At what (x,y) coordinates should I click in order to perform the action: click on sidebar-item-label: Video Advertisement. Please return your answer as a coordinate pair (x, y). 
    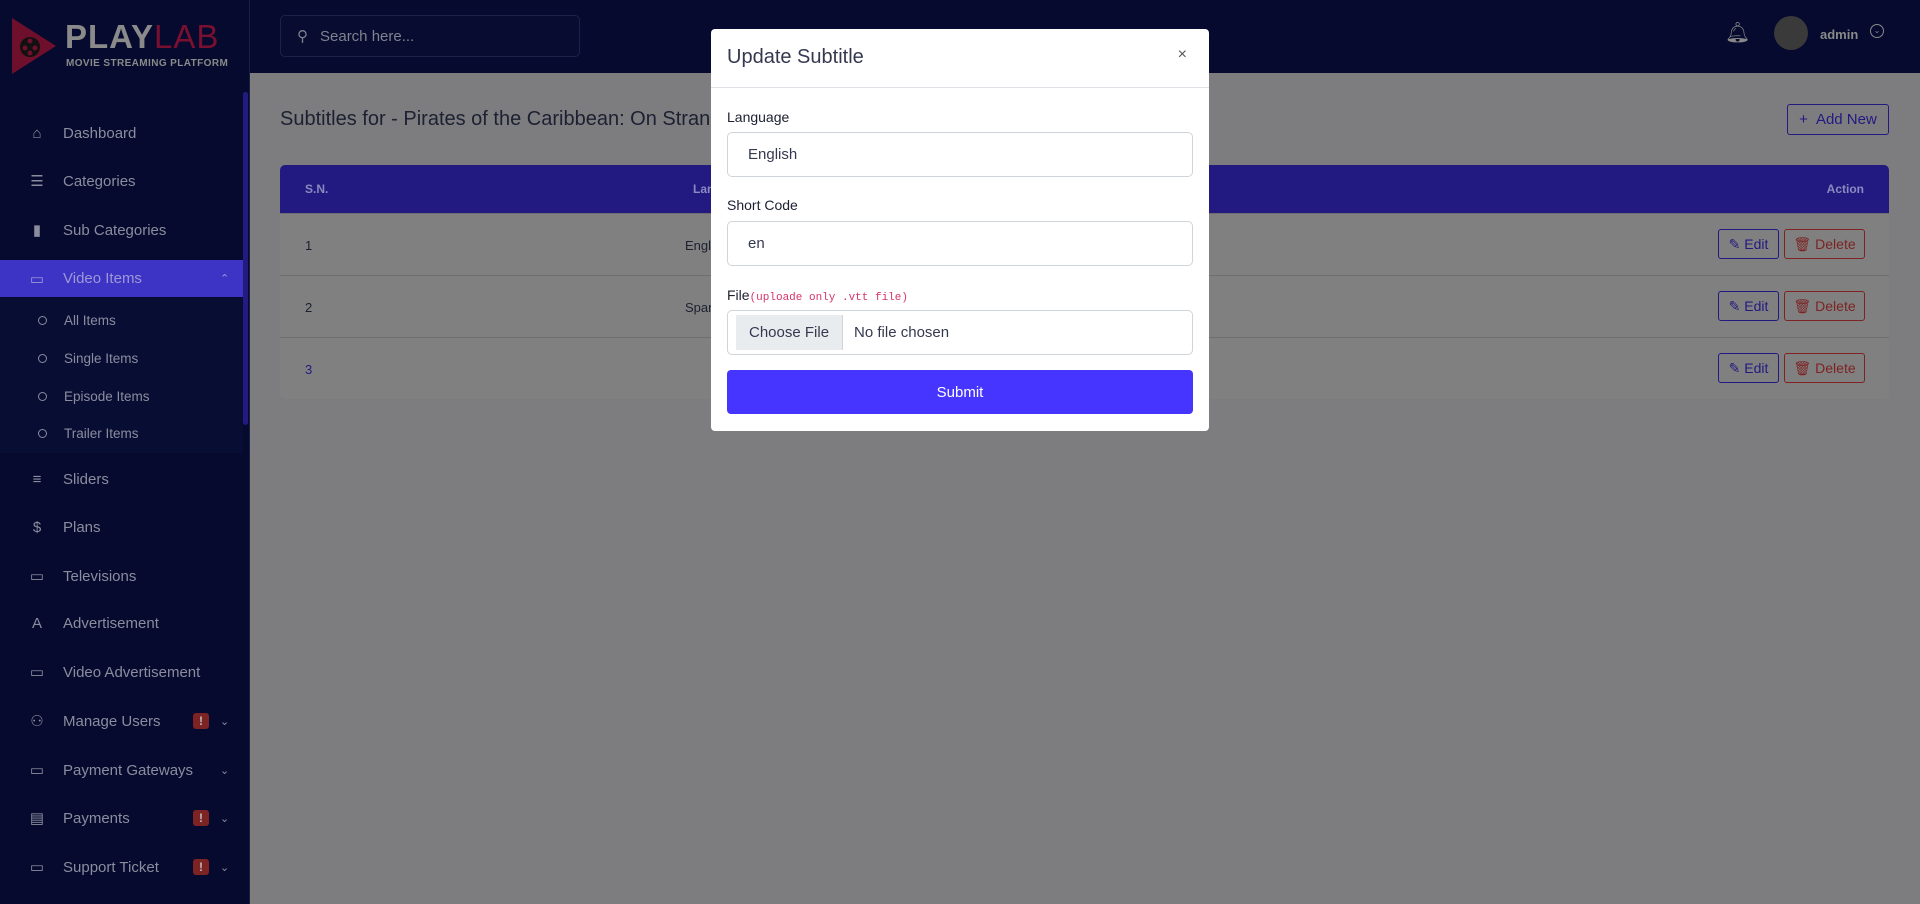
    Looking at the image, I should click on (132, 672).